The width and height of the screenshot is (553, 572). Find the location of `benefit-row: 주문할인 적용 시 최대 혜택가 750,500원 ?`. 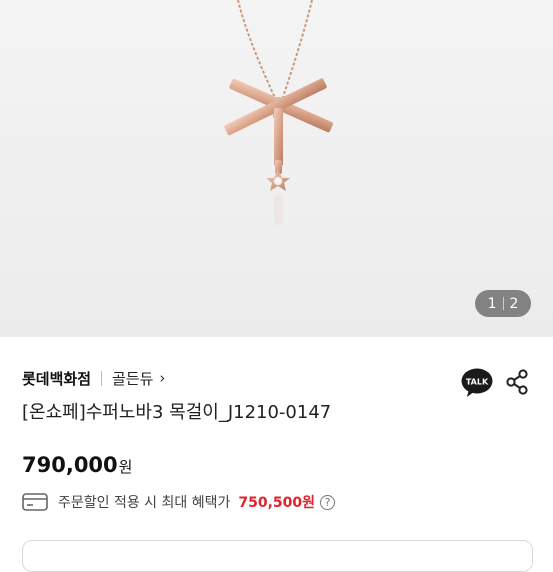

benefit-row: 주문할인 적용 시 최대 혜택가 750,500원 ? is located at coordinates (179, 502).